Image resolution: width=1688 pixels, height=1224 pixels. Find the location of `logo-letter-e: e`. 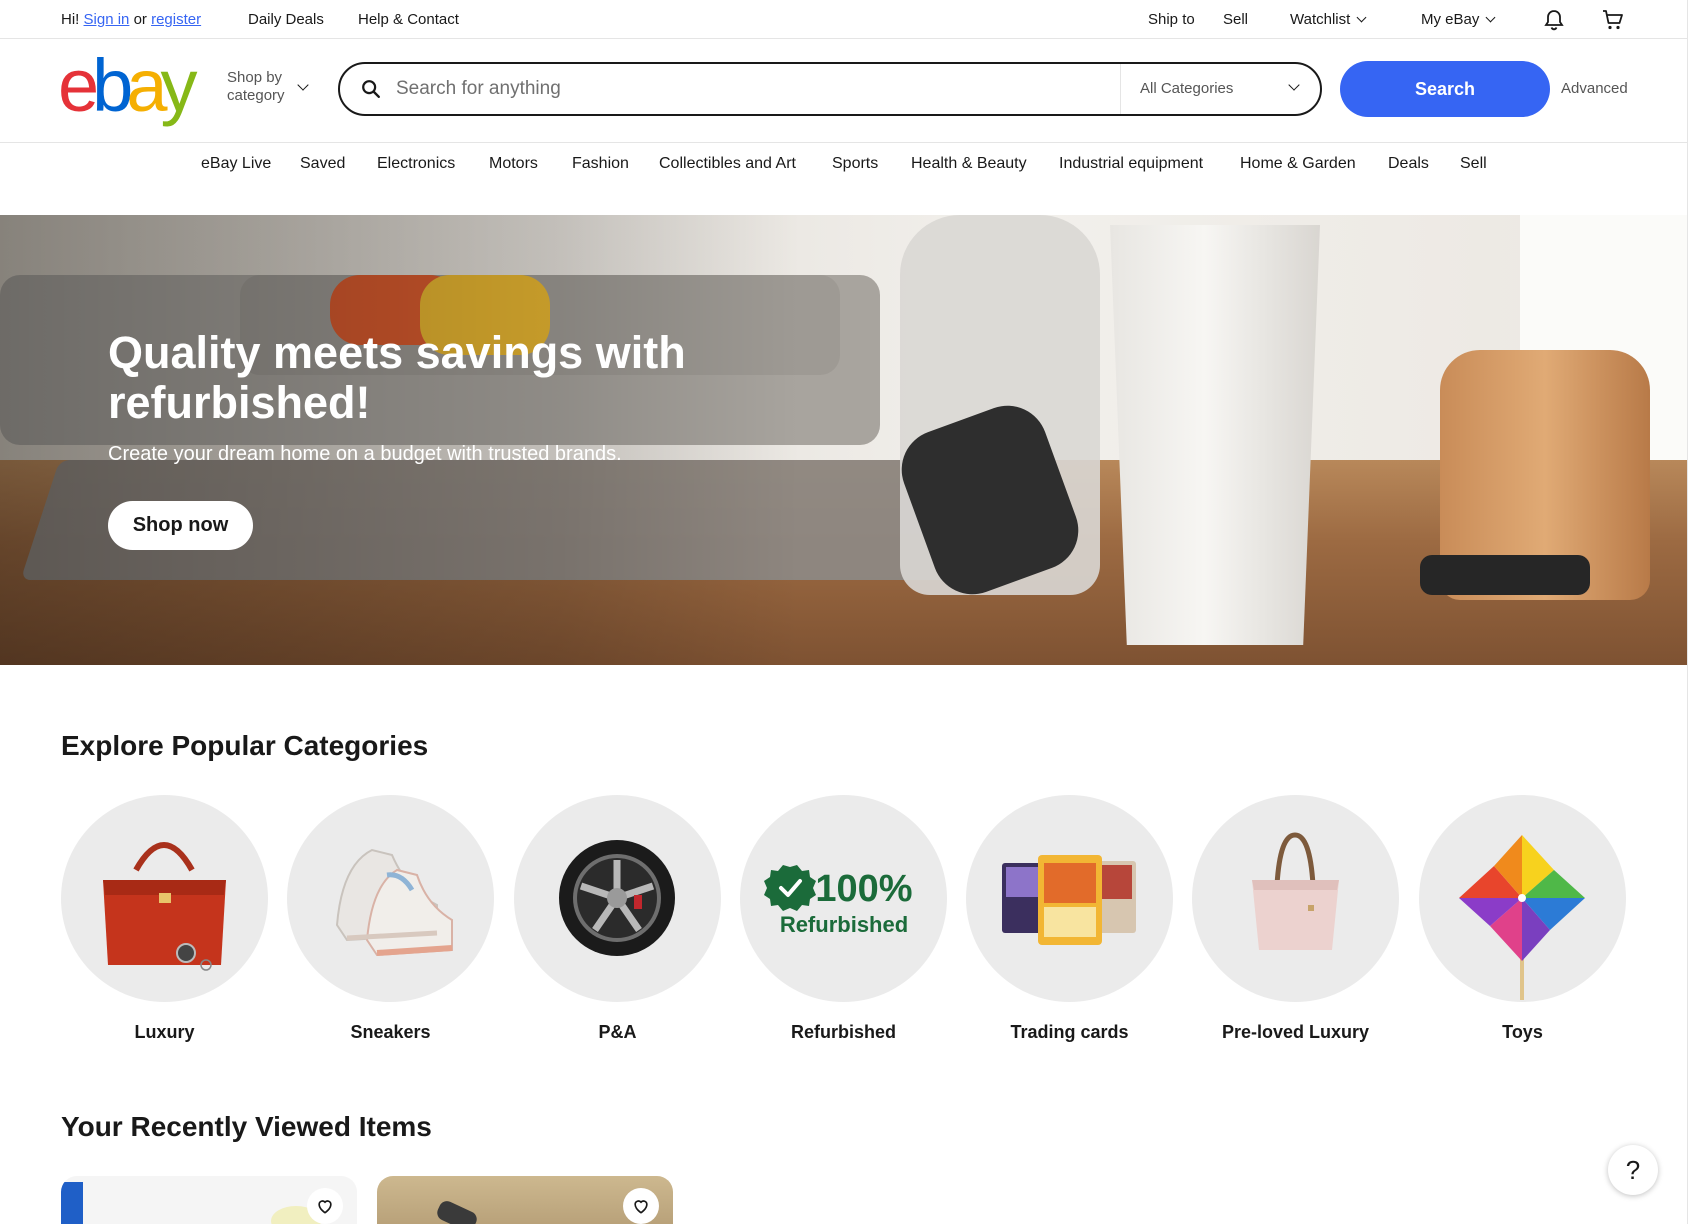

logo-letter-e: e is located at coordinates (78, 85).